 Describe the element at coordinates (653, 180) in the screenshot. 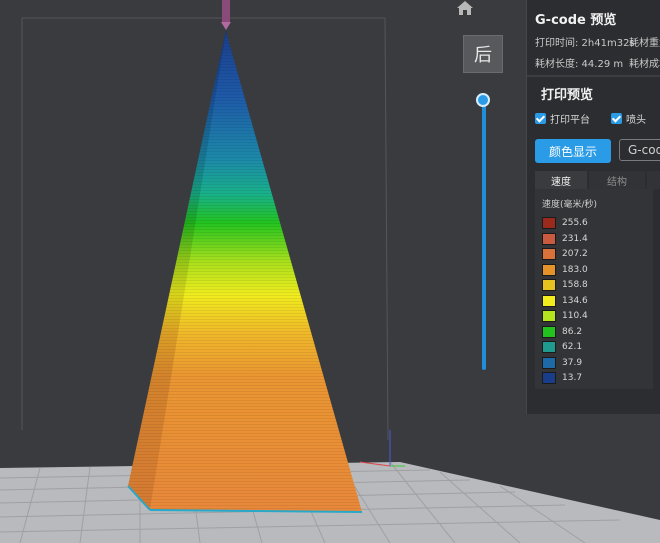

I see `tab-more` at that location.